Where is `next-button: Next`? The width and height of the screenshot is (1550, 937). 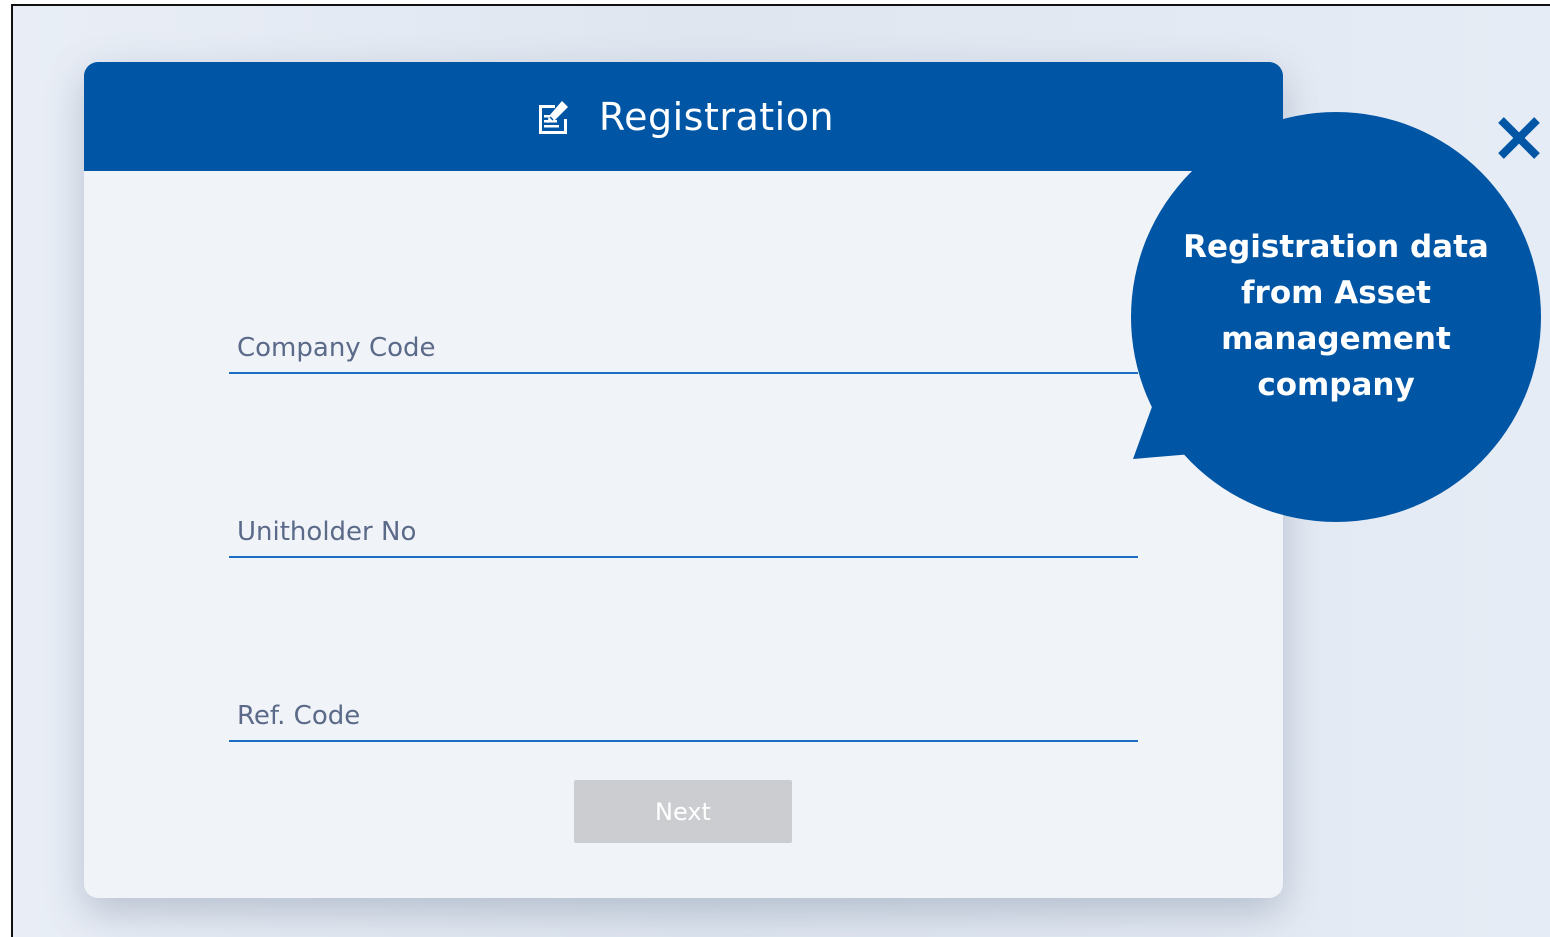
next-button: Next is located at coordinates (683, 811).